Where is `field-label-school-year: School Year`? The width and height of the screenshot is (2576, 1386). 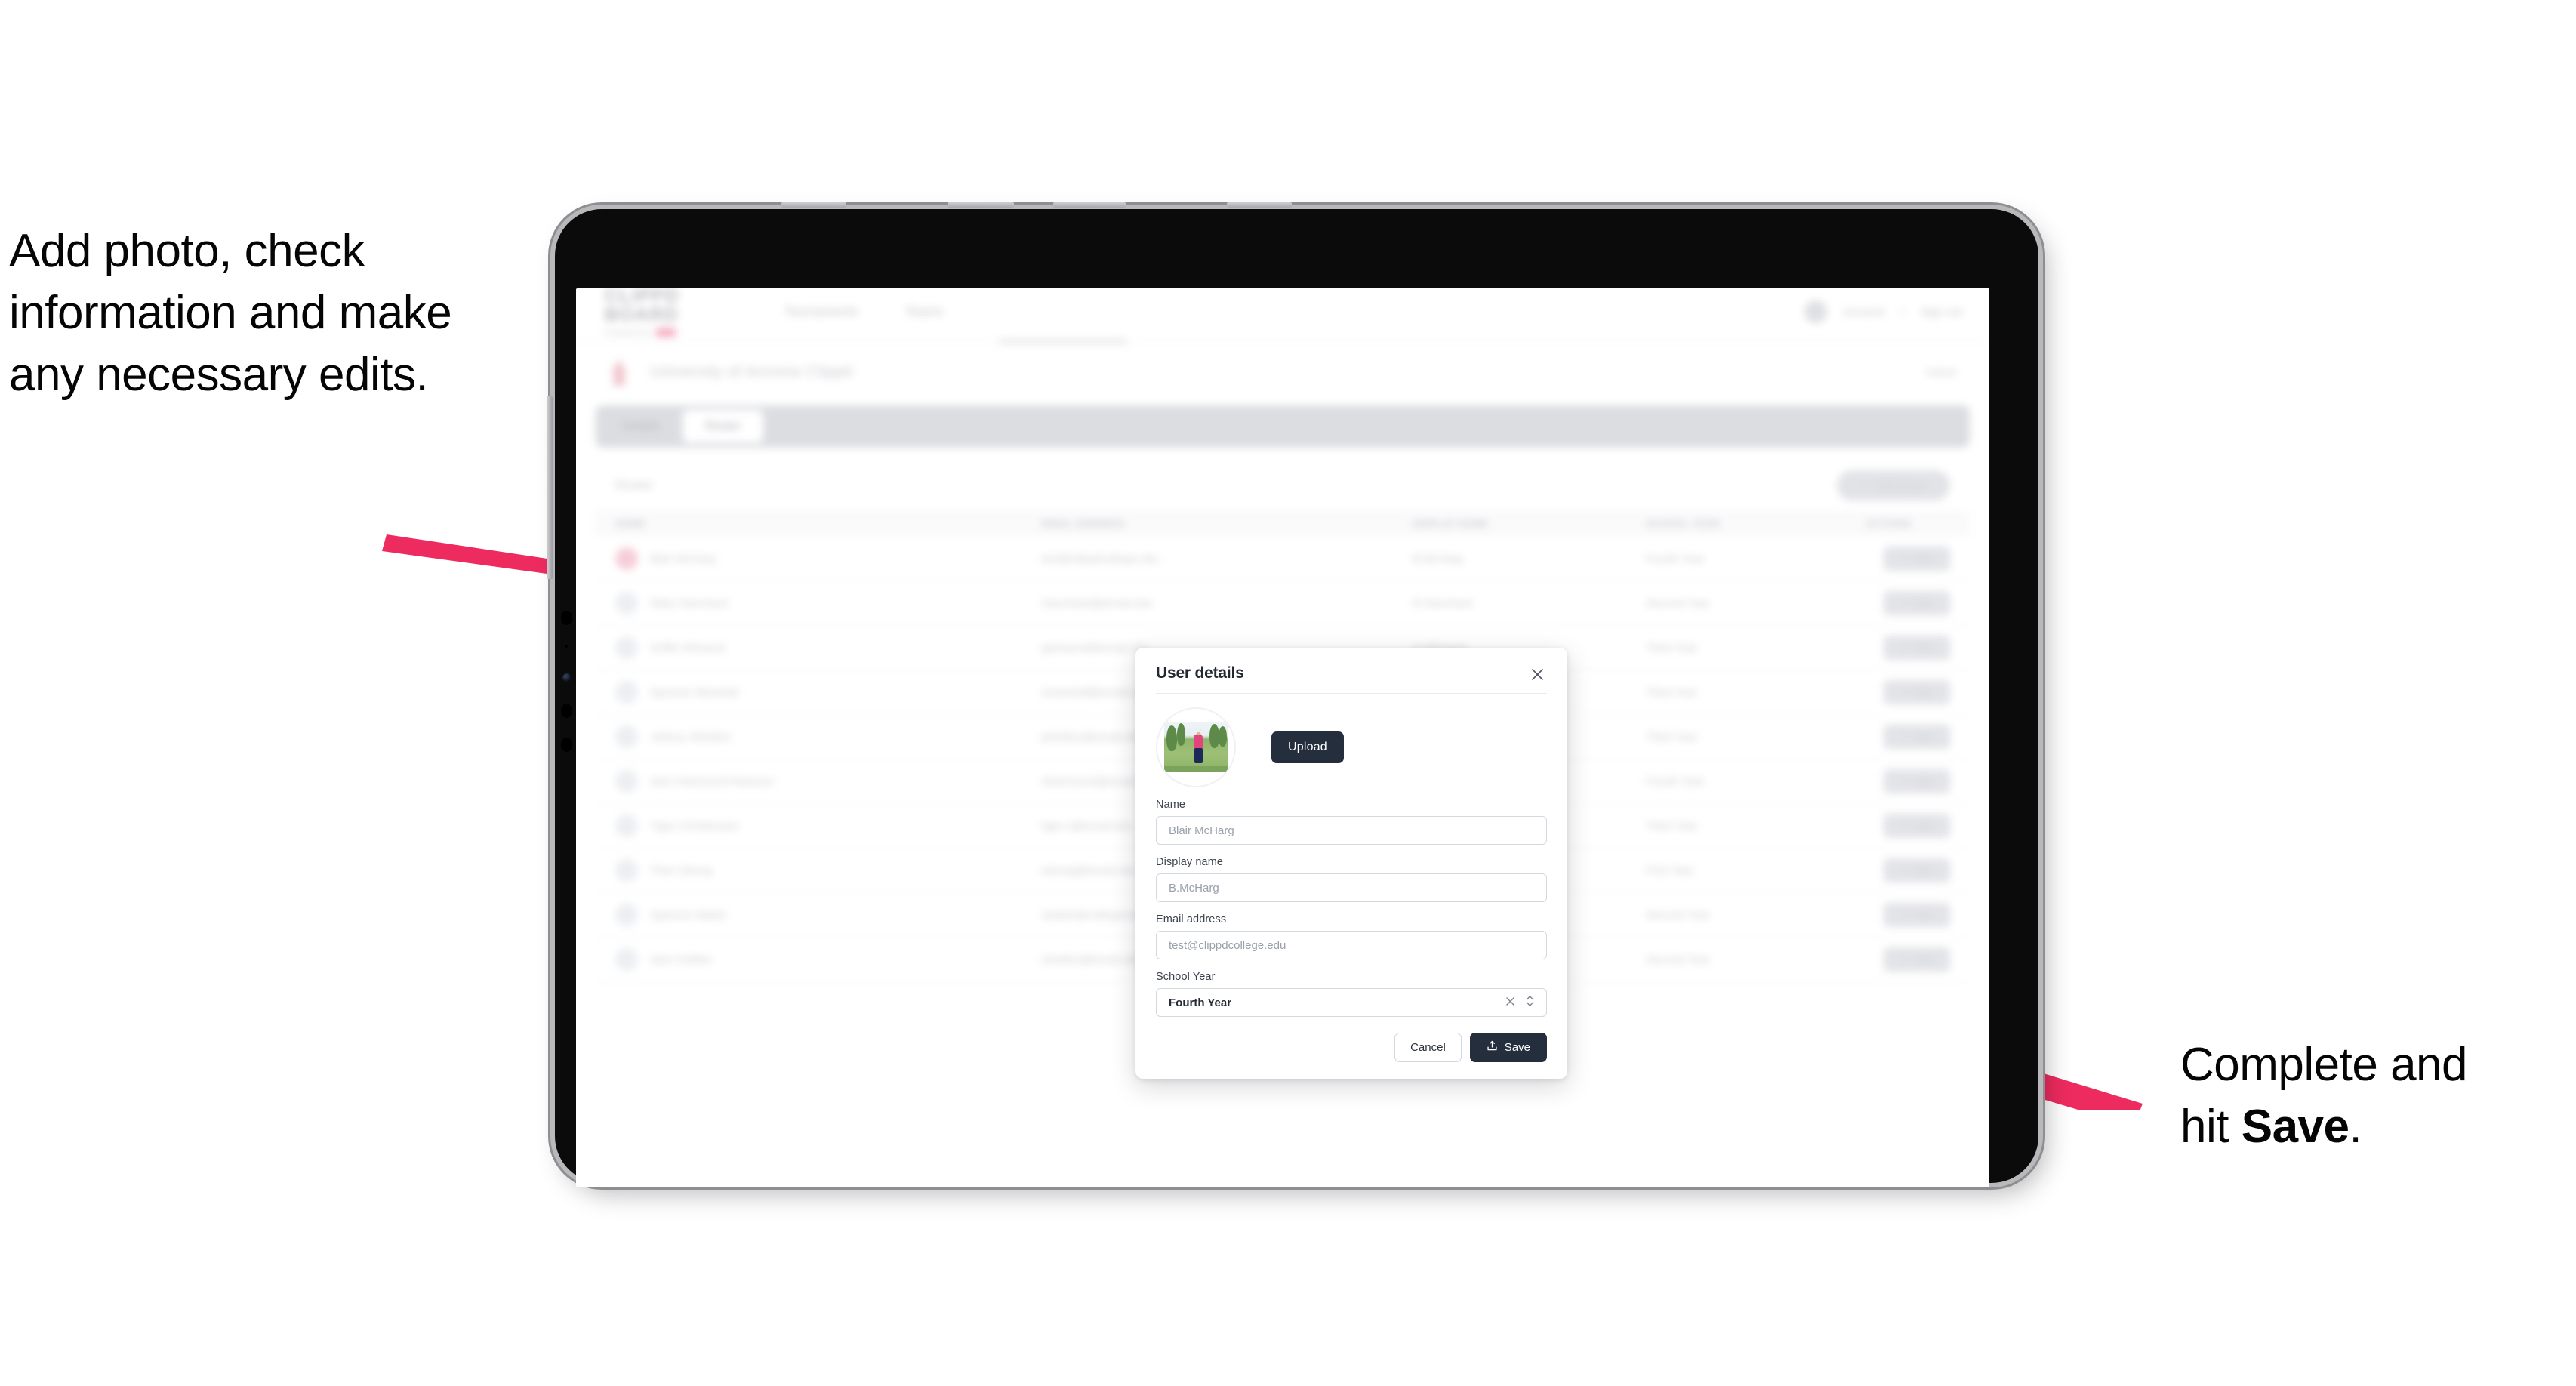 field-label-school-year: School Year is located at coordinates (1186, 977).